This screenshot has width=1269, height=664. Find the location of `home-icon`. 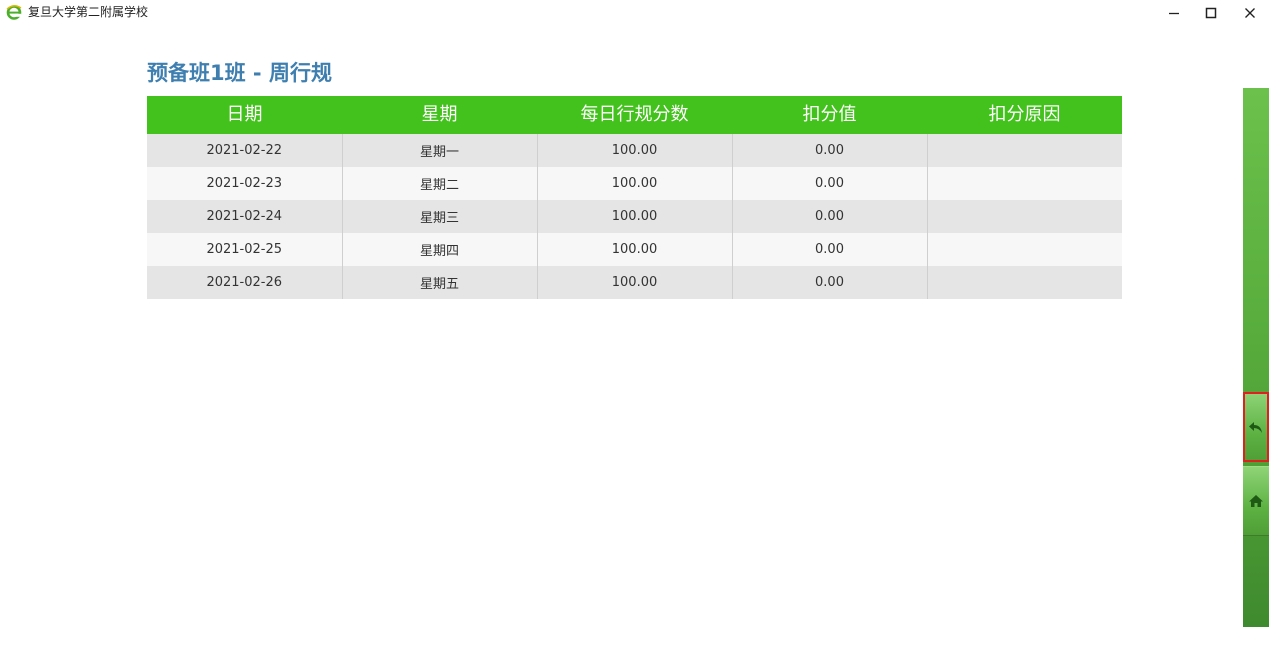

home-icon is located at coordinates (1256, 501).